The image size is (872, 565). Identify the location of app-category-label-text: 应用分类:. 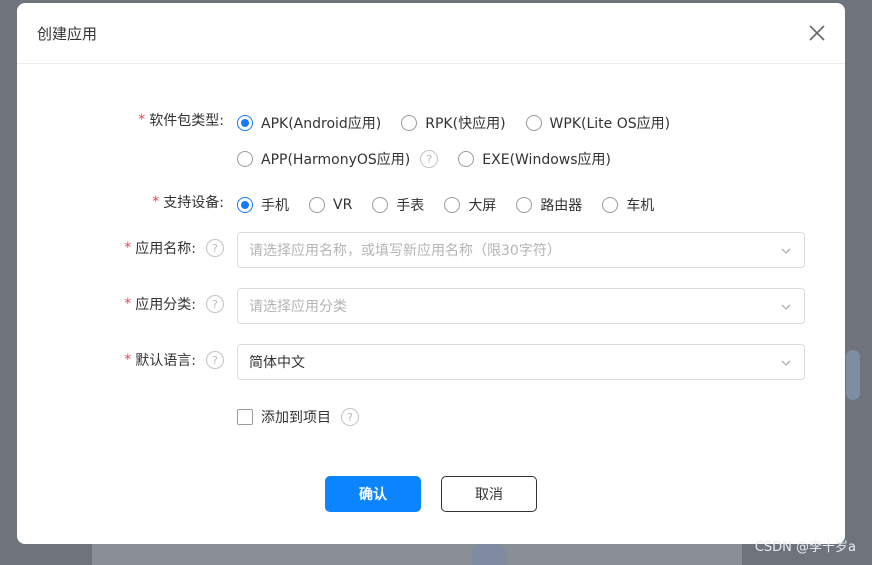
(165, 305).